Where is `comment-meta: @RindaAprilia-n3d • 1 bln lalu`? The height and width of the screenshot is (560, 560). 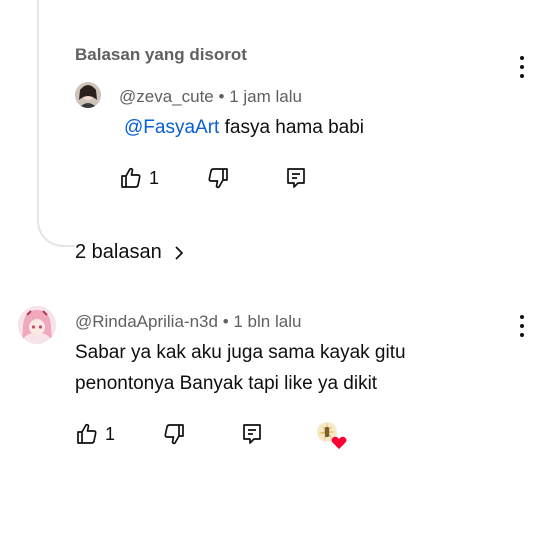
comment-meta: @RindaAprilia-n3d • 1 bln lalu is located at coordinates (188, 322).